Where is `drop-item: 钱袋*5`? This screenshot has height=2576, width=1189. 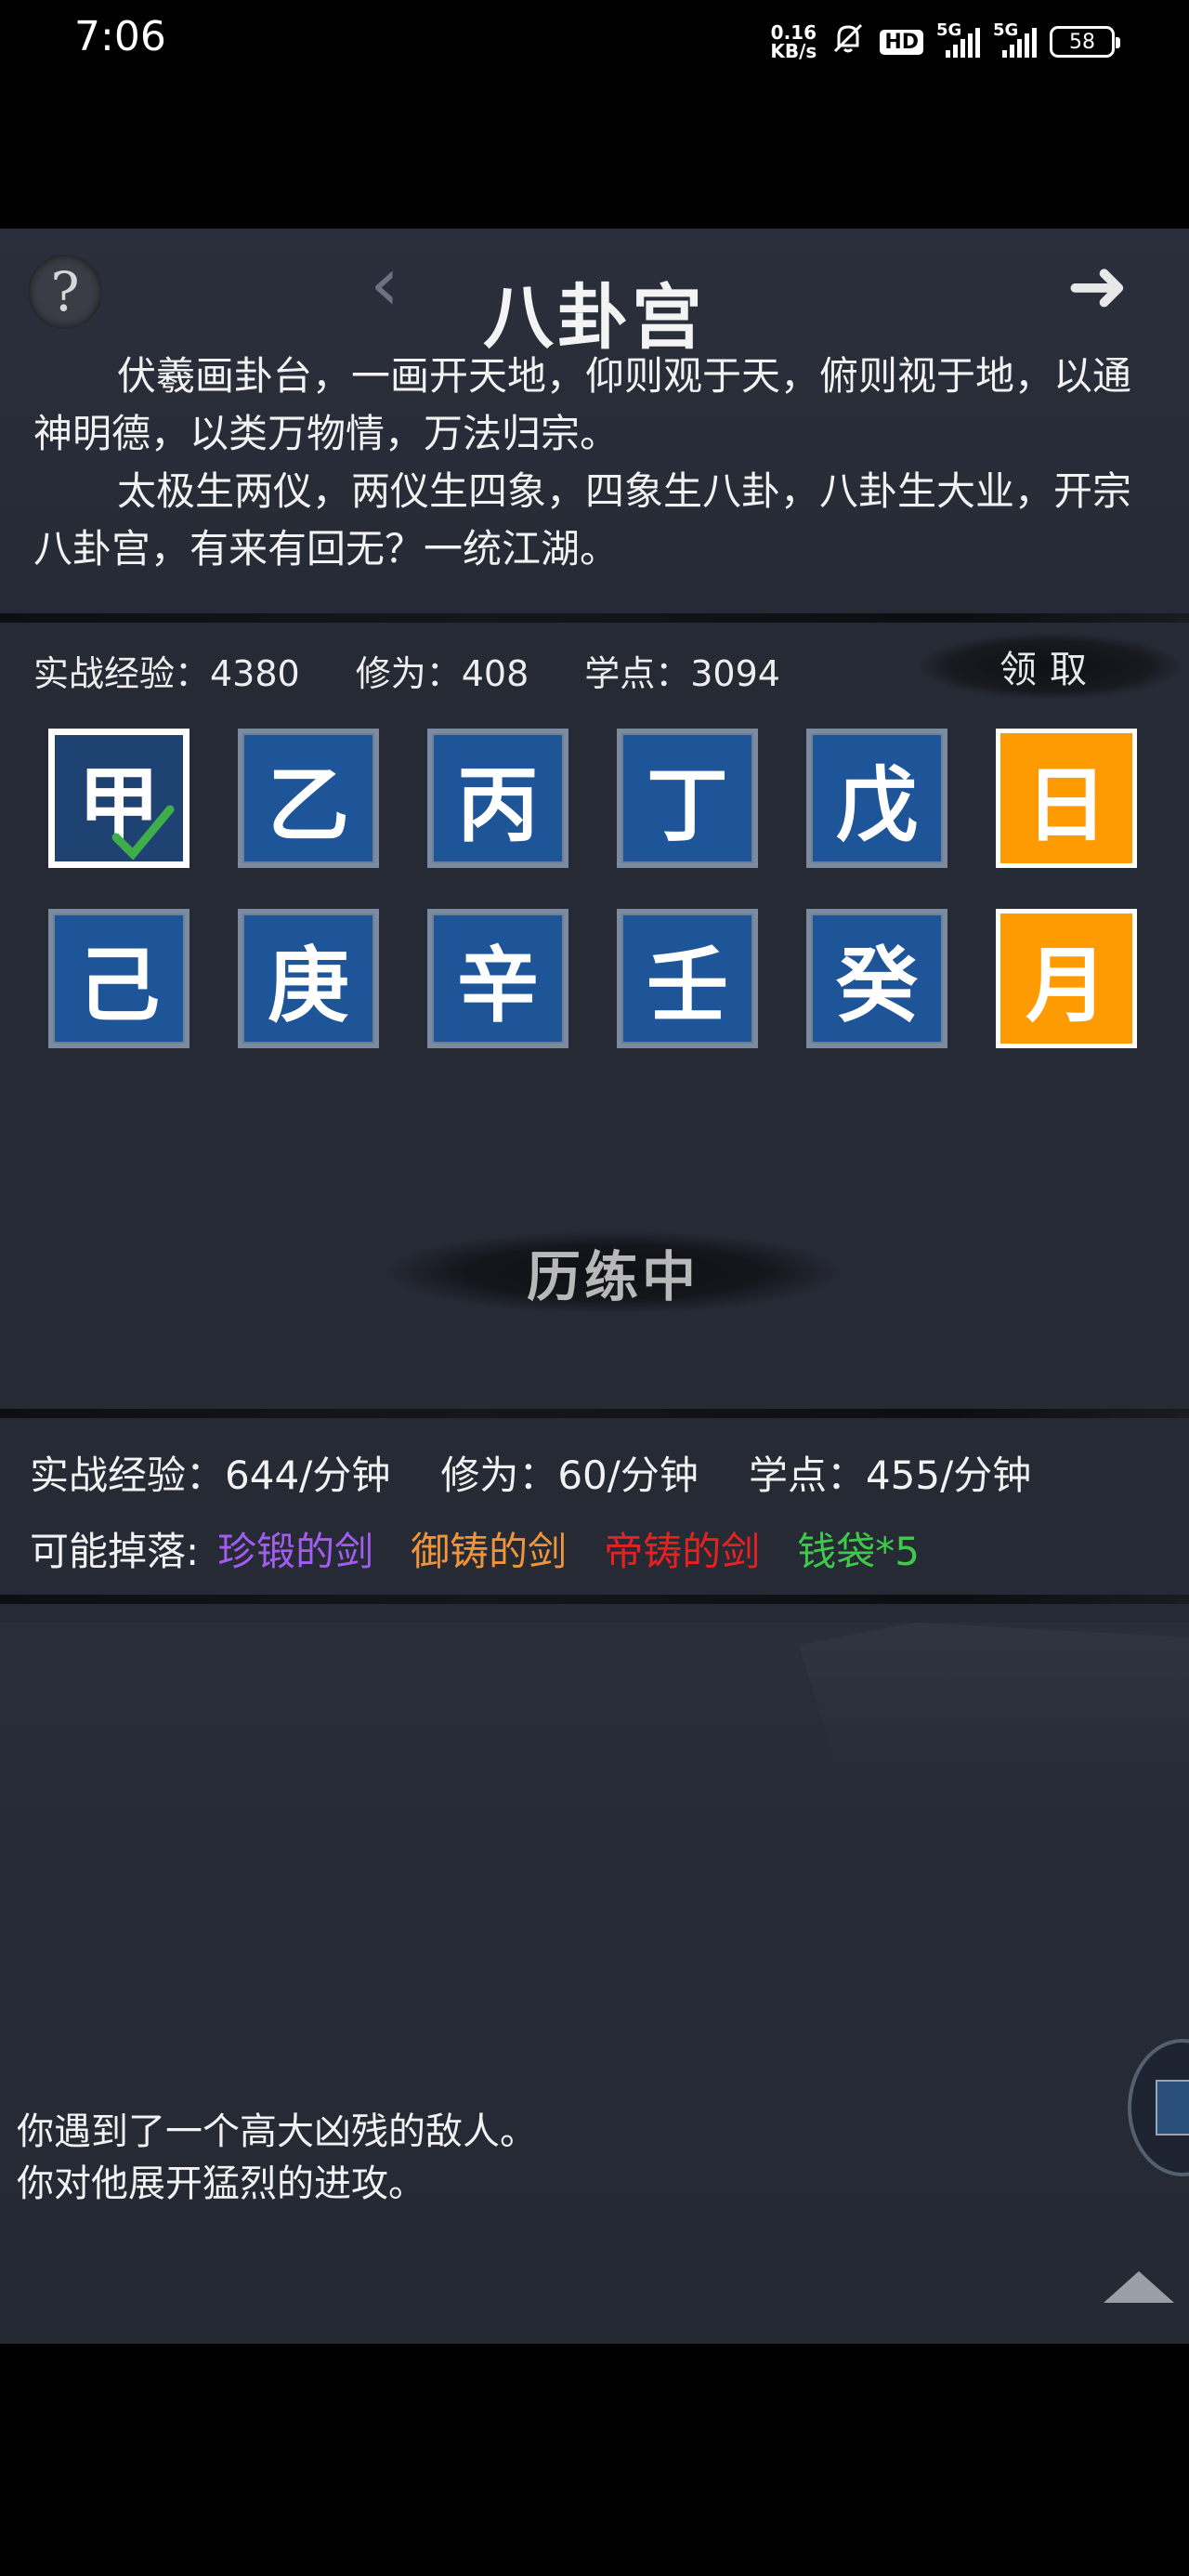
drop-item: 钱袋*5 is located at coordinates (858, 1548).